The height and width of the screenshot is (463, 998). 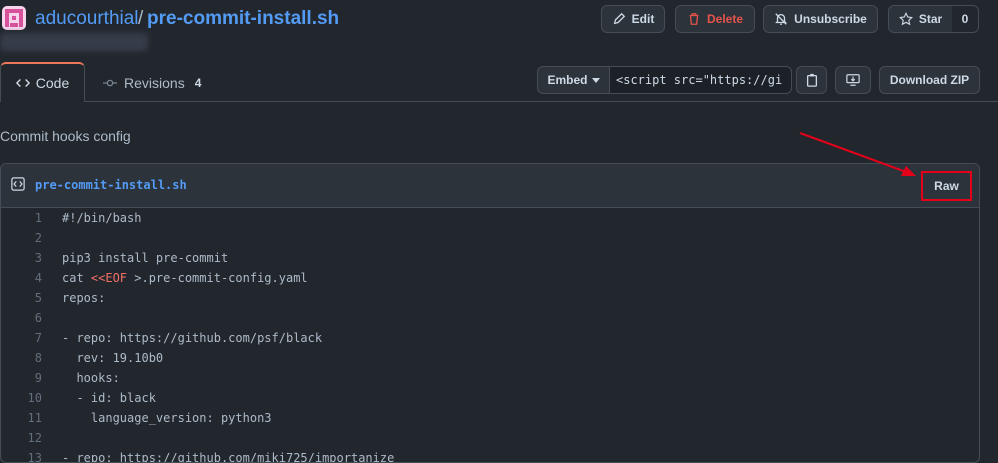 I want to click on star-icon, so click(x=905, y=19).